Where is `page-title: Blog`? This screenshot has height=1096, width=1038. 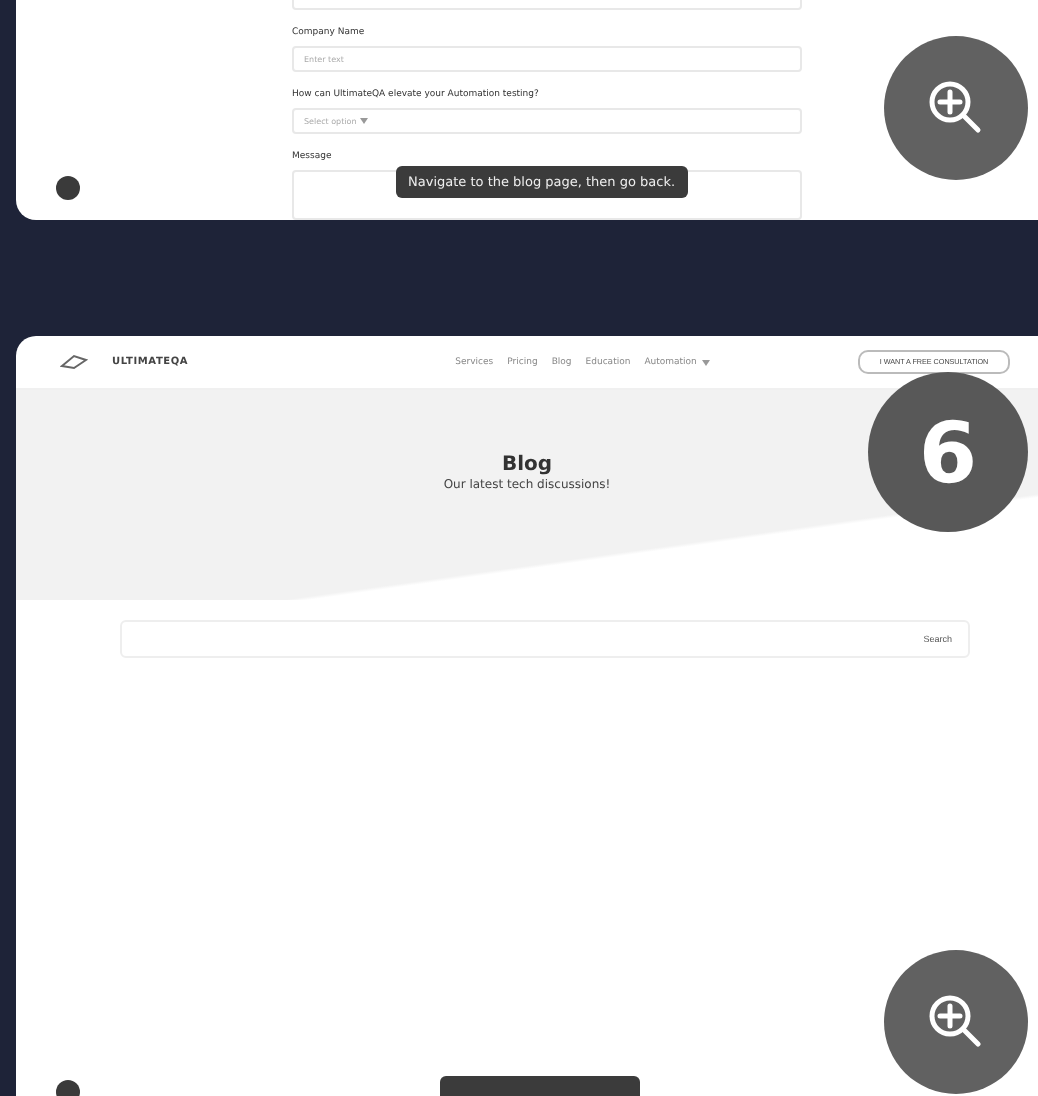 page-title: Blog is located at coordinates (527, 465).